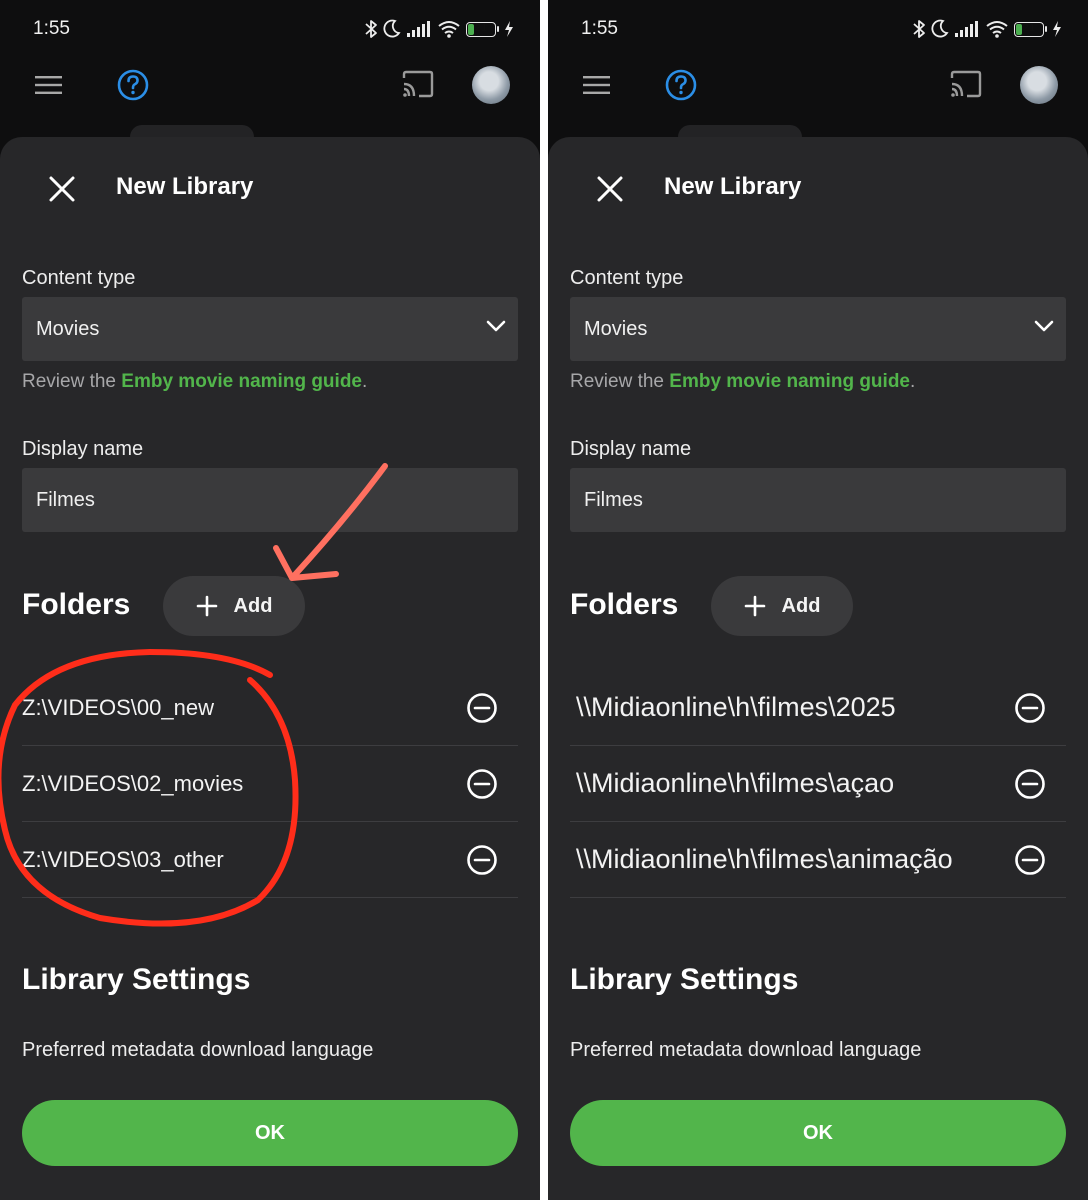  What do you see at coordinates (736, 707) in the screenshot?
I see `folder-path: \\Midiaonline\h\filmes\2025` at bounding box center [736, 707].